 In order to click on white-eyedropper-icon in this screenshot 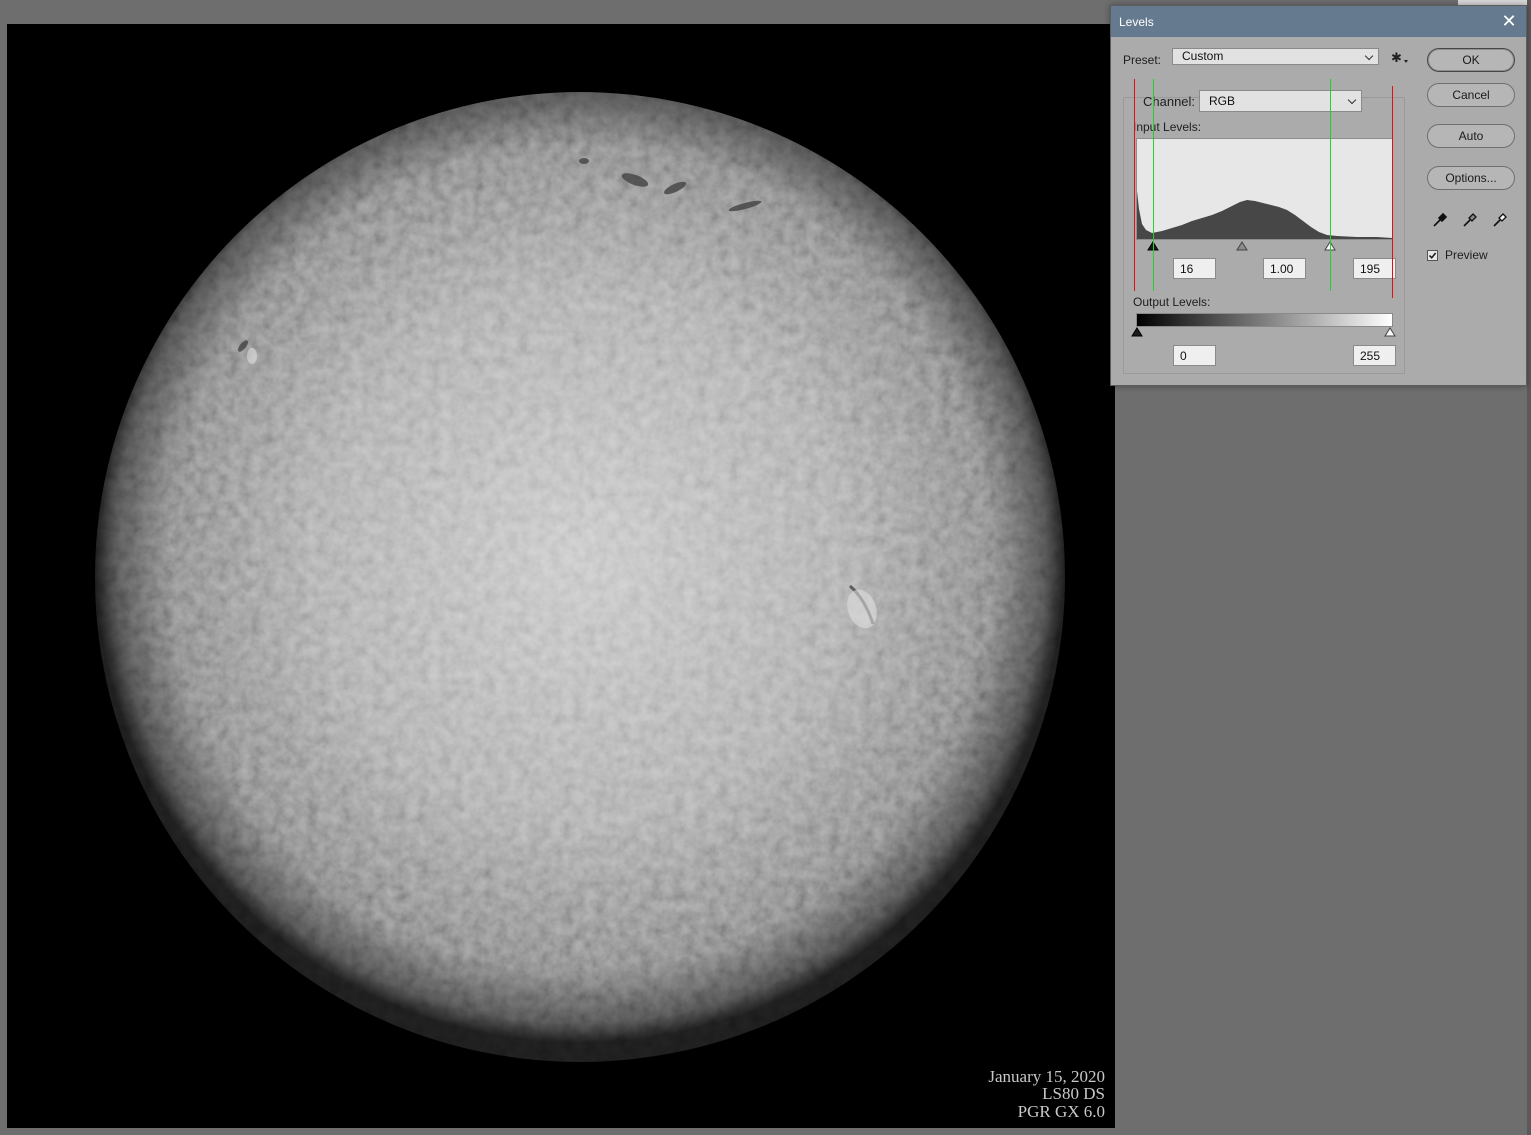, I will do `click(1500, 220)`.